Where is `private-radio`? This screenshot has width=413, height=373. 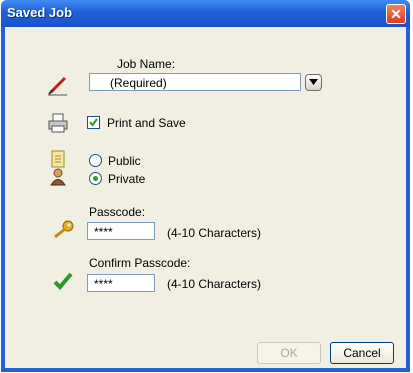
private-radio is located at coordinates (95, 178).